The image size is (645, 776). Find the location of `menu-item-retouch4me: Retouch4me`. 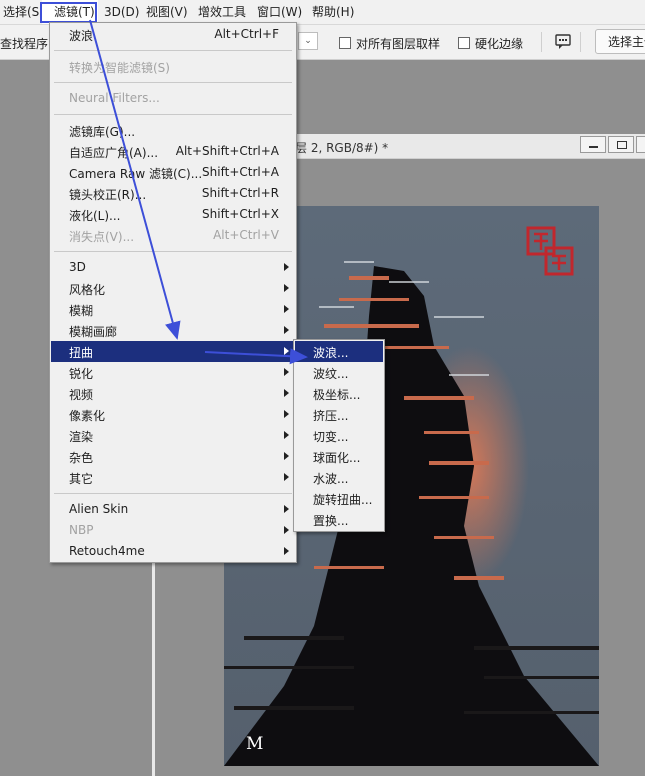

menu-item-retouch4me: Retouch4me is located at coordinates (173, 551).